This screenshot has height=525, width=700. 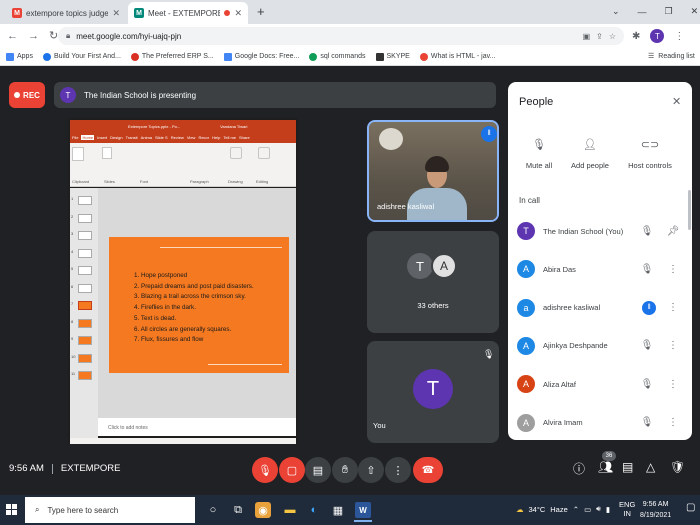 What do you see at coordinates (371, 470) in the screenshot?
I see `present-button: ⇧` at bounding box center [371, 470].